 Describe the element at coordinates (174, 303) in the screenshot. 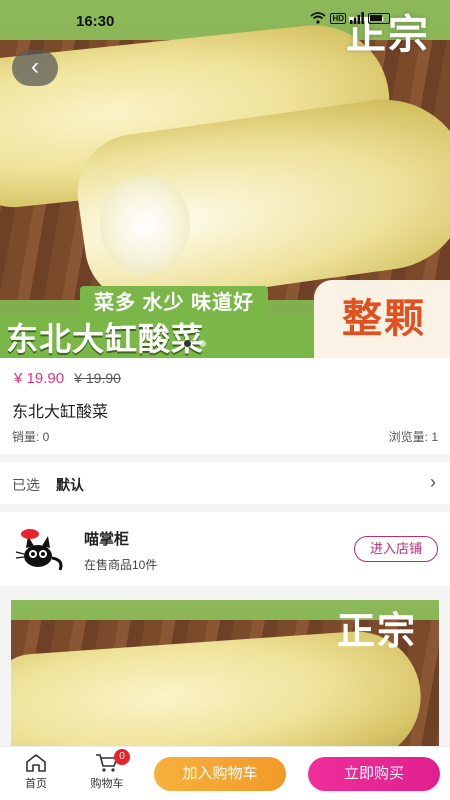

I see `banner-tagline: 菜多 水少 味道好` at that location.